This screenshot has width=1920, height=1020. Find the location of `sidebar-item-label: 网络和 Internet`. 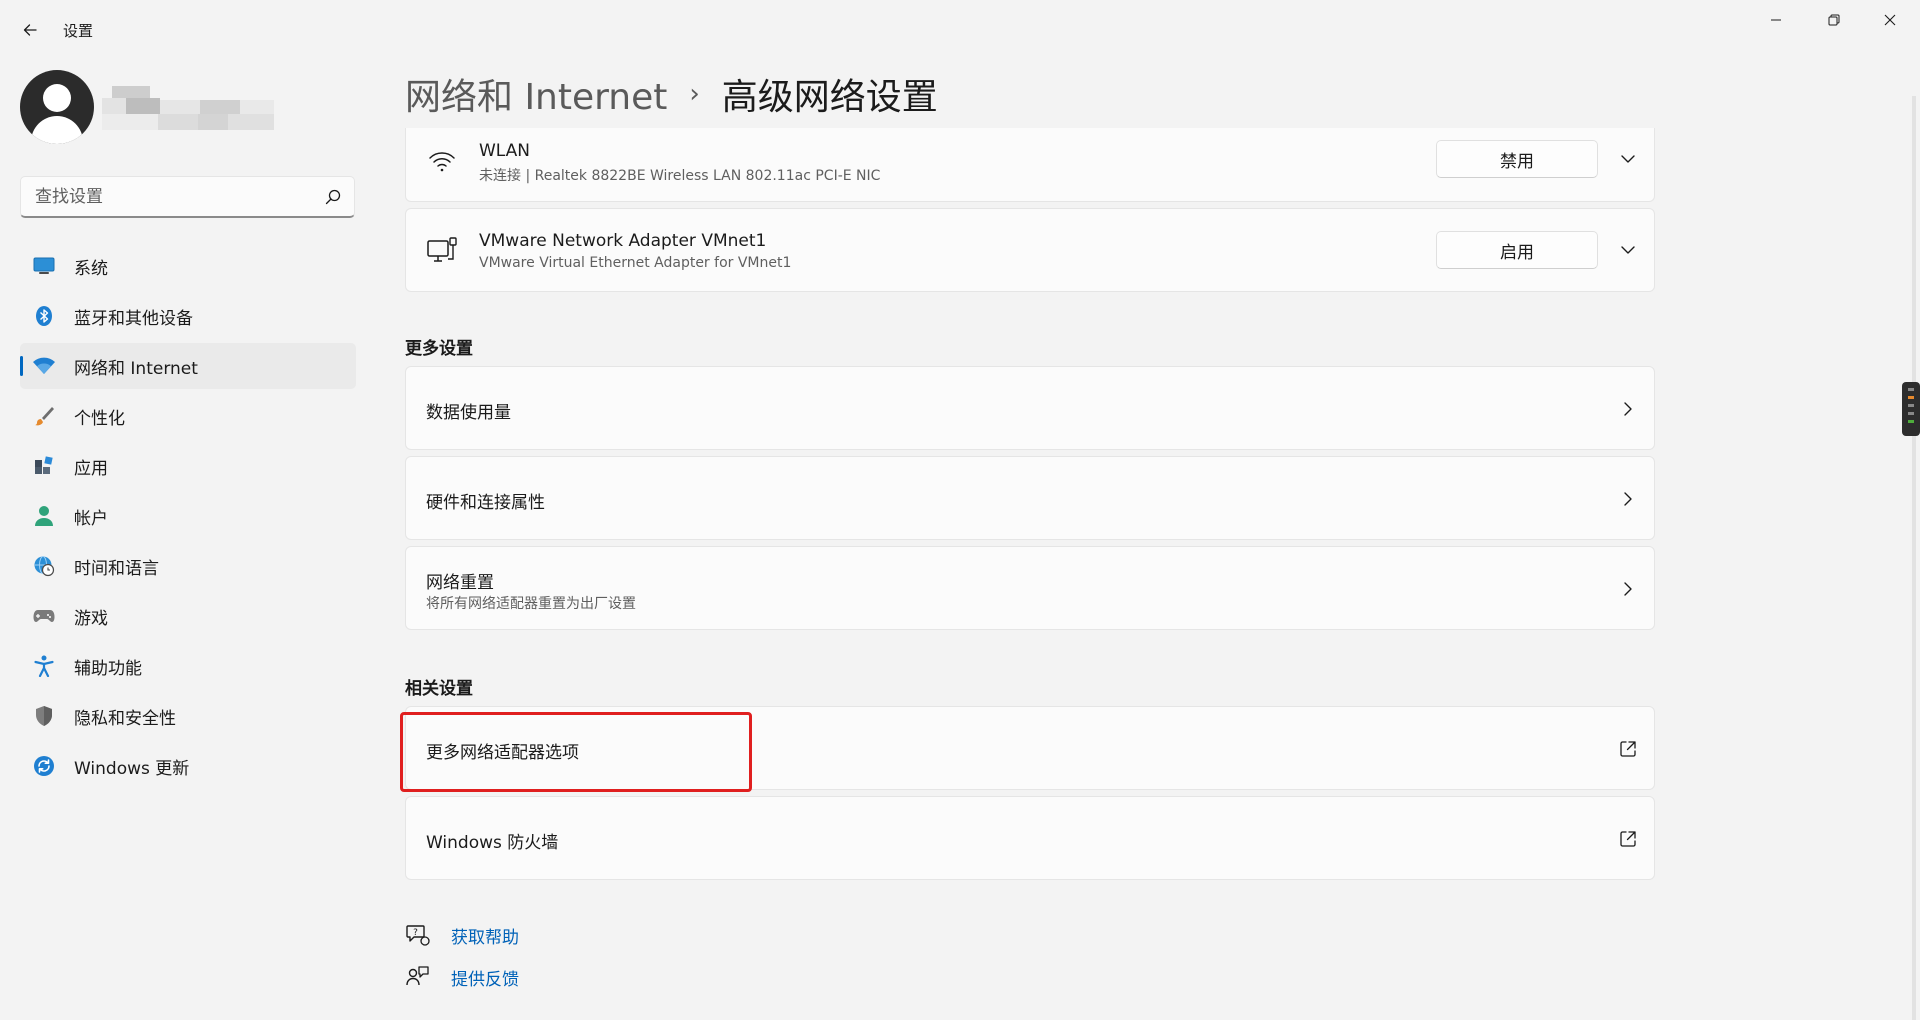

sidebar-item-label: 网络和 Internet is located at coordinates (136, 368).